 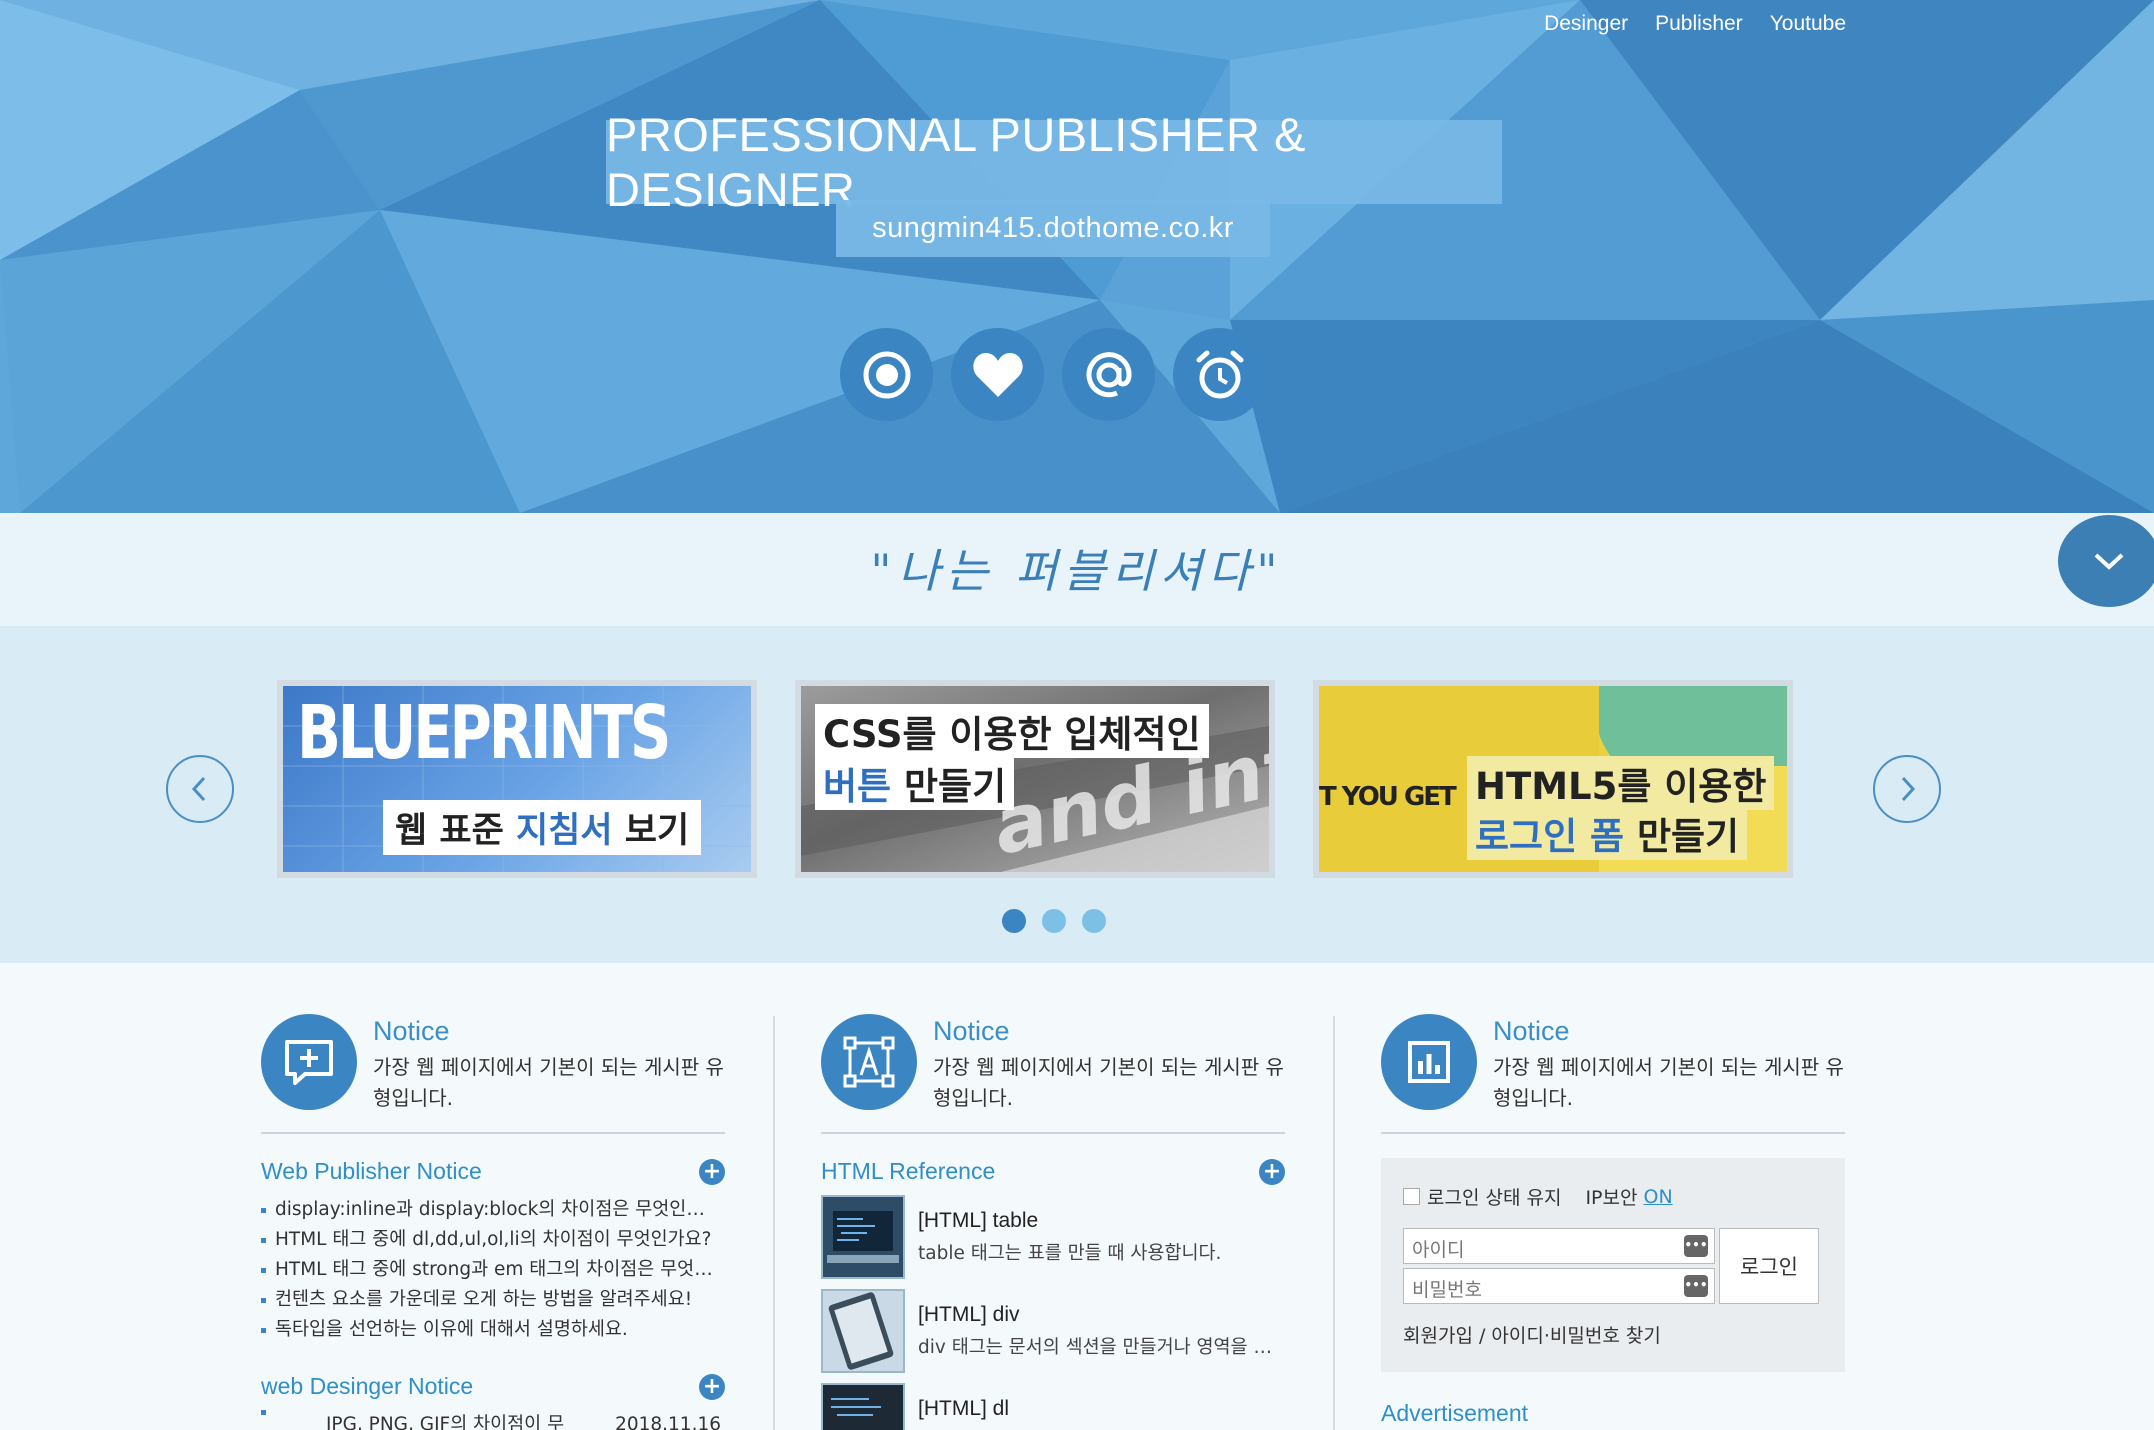 I want to click on slide-1-caption-accent: 지침서, so click(x=564, y=831).